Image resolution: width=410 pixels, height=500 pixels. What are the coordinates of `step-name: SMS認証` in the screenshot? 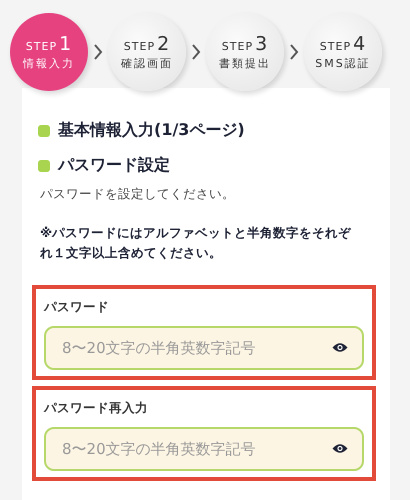 It's located at (343, 63).